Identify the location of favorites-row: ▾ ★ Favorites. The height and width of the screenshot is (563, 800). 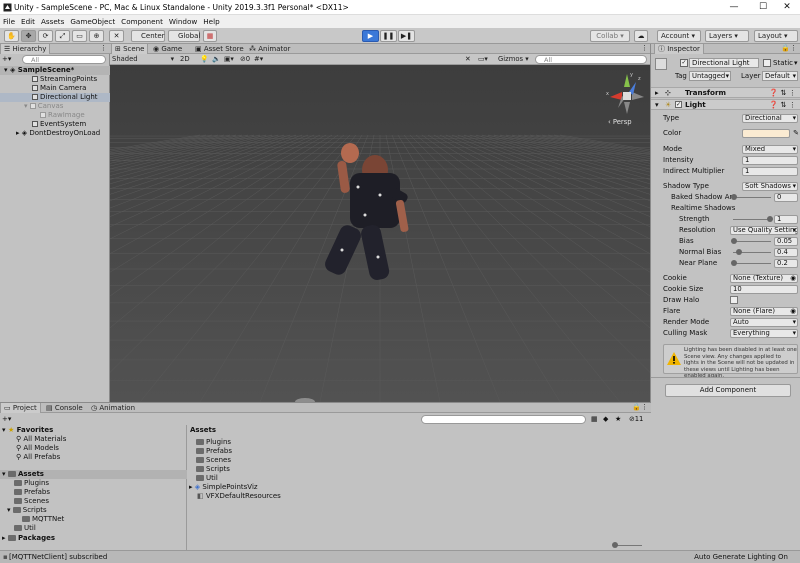
(27, 430).